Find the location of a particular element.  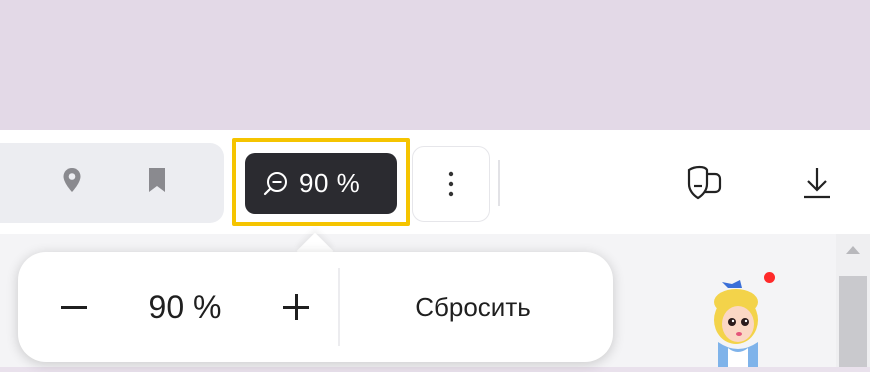

zoom-value: 90 % is located at coordinates (185, 306).